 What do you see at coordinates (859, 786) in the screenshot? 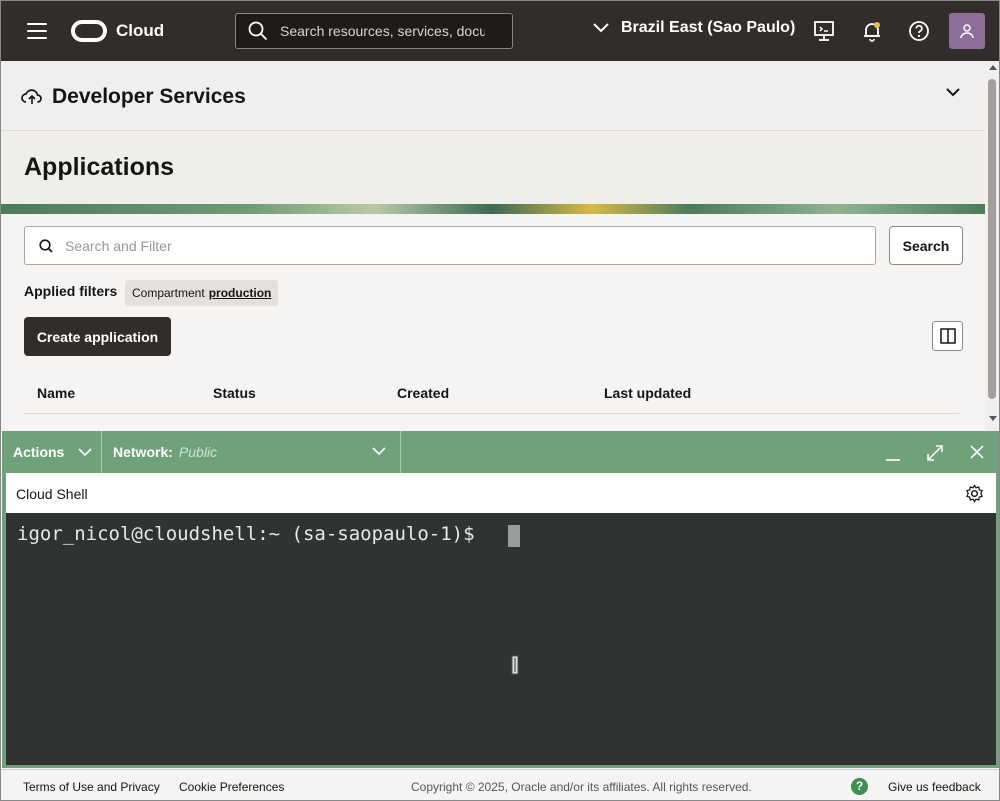
I see `feedback-help-icon: ?` at bounding box center [859, 786].